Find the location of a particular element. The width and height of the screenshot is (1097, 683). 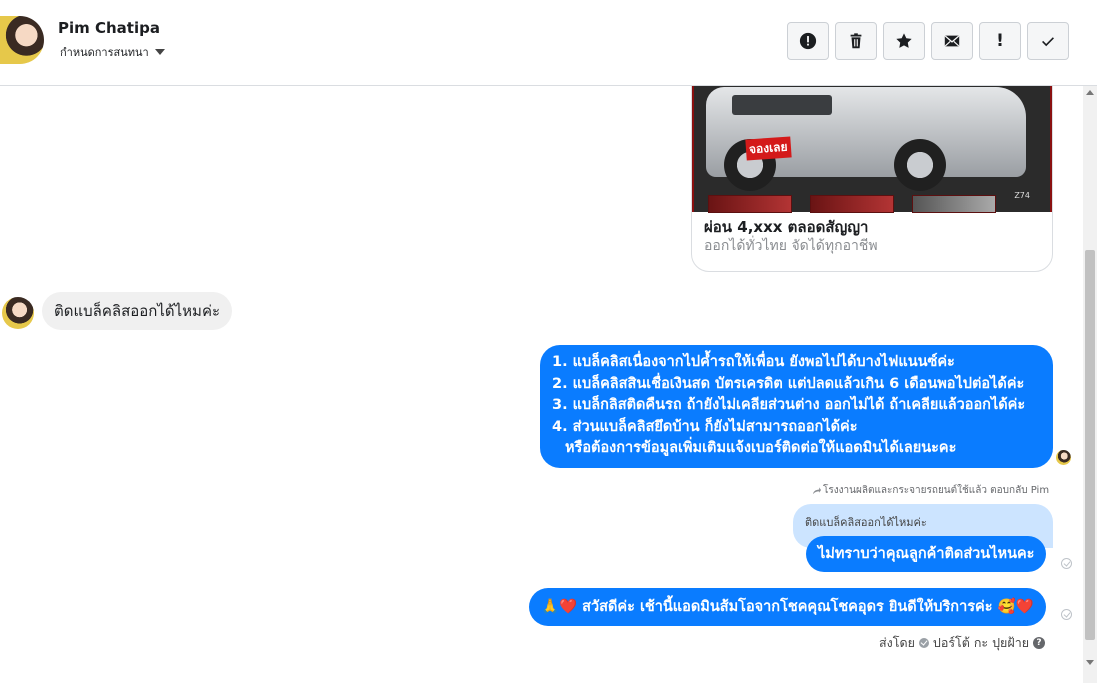

image-thumbnails is located at coordinates (852, 204).